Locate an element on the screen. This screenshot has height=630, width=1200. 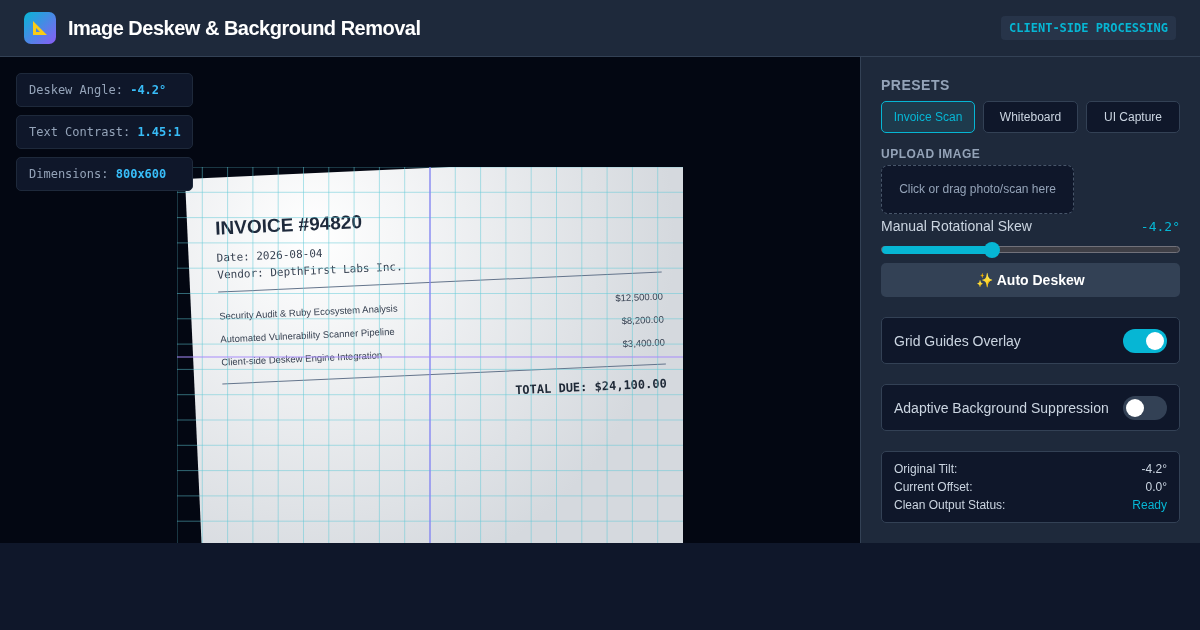
upload-dropzone: Click or drag photo/scan here is located at coordinates (977, 189).